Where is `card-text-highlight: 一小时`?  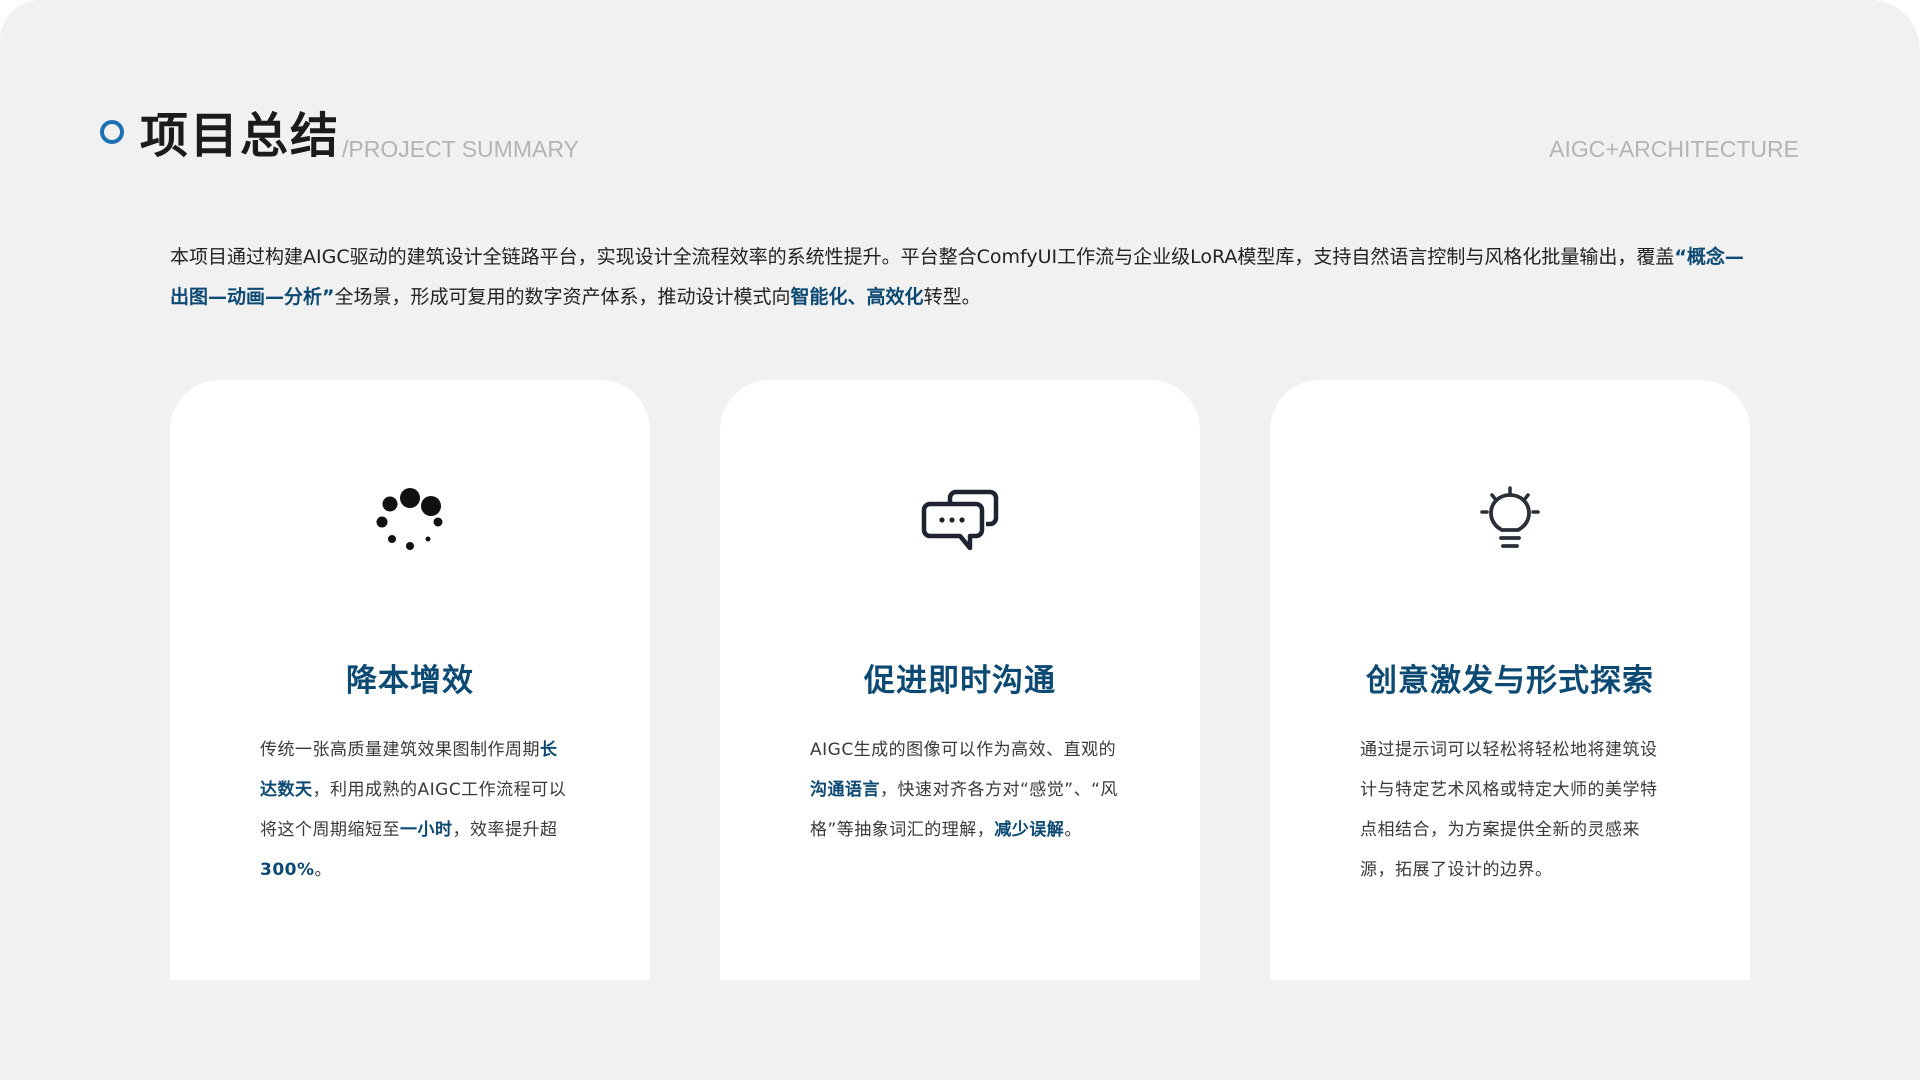 card-text-highlight: 一小时 is located at coordinates (426, 830).